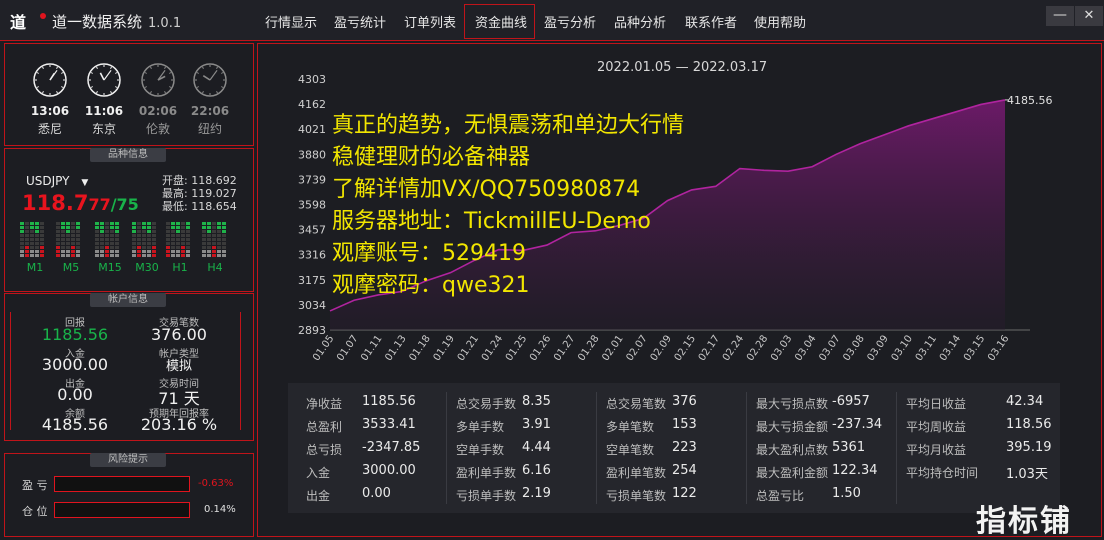 This screenshot has height=540, width=1104. I want to click on x-tick-label: 03.14, so click(950, 348).